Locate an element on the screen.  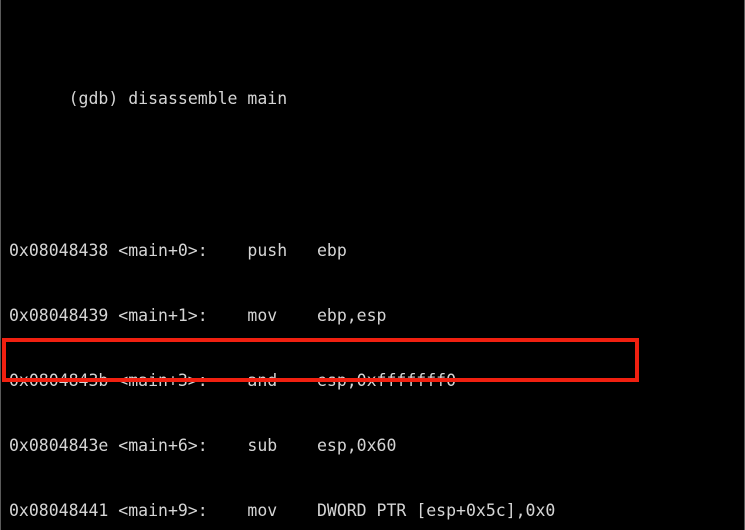
instruction-line: 0x08048439 <main+1>: mov ebp,esp is located at coordinates (376, 316).